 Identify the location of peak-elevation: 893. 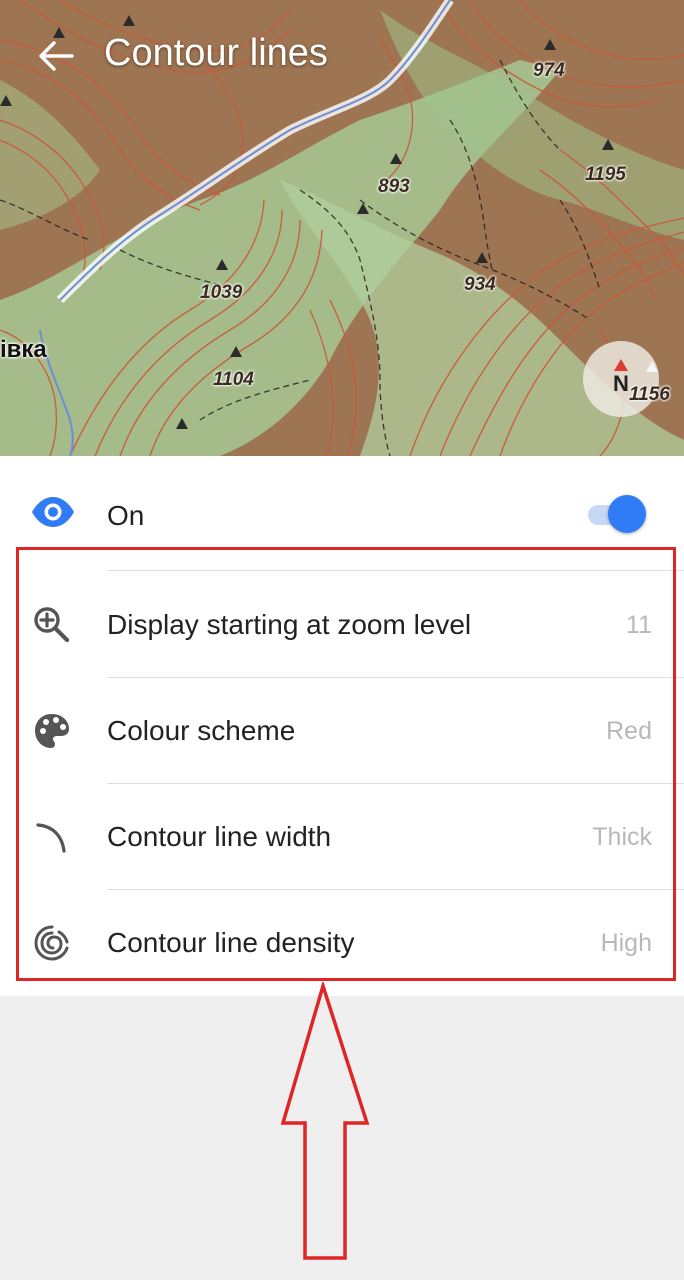
(394, 186).